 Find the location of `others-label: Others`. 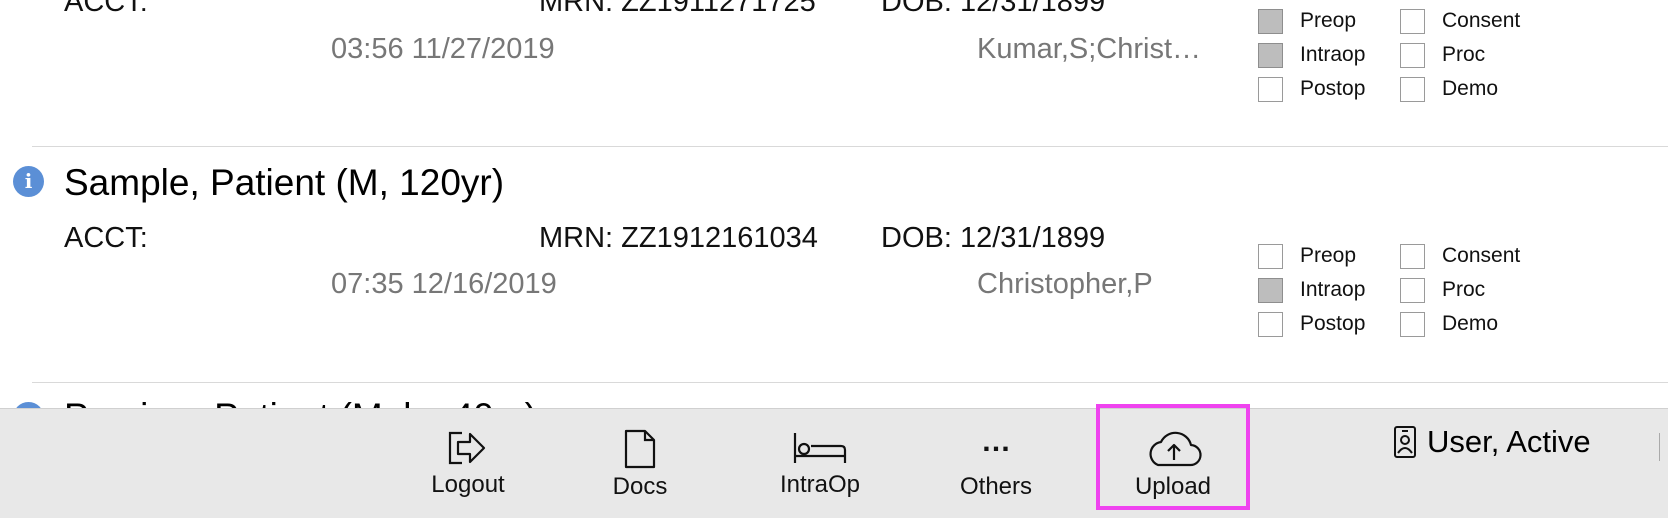

others-label: Others is located at coordinates (996, 486).